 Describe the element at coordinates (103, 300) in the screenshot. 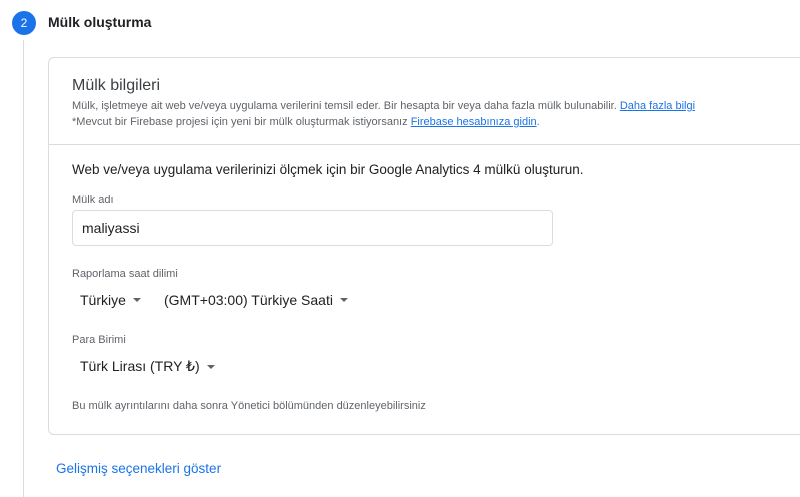

I see `timezone-country-value: Türkiye` at that location.